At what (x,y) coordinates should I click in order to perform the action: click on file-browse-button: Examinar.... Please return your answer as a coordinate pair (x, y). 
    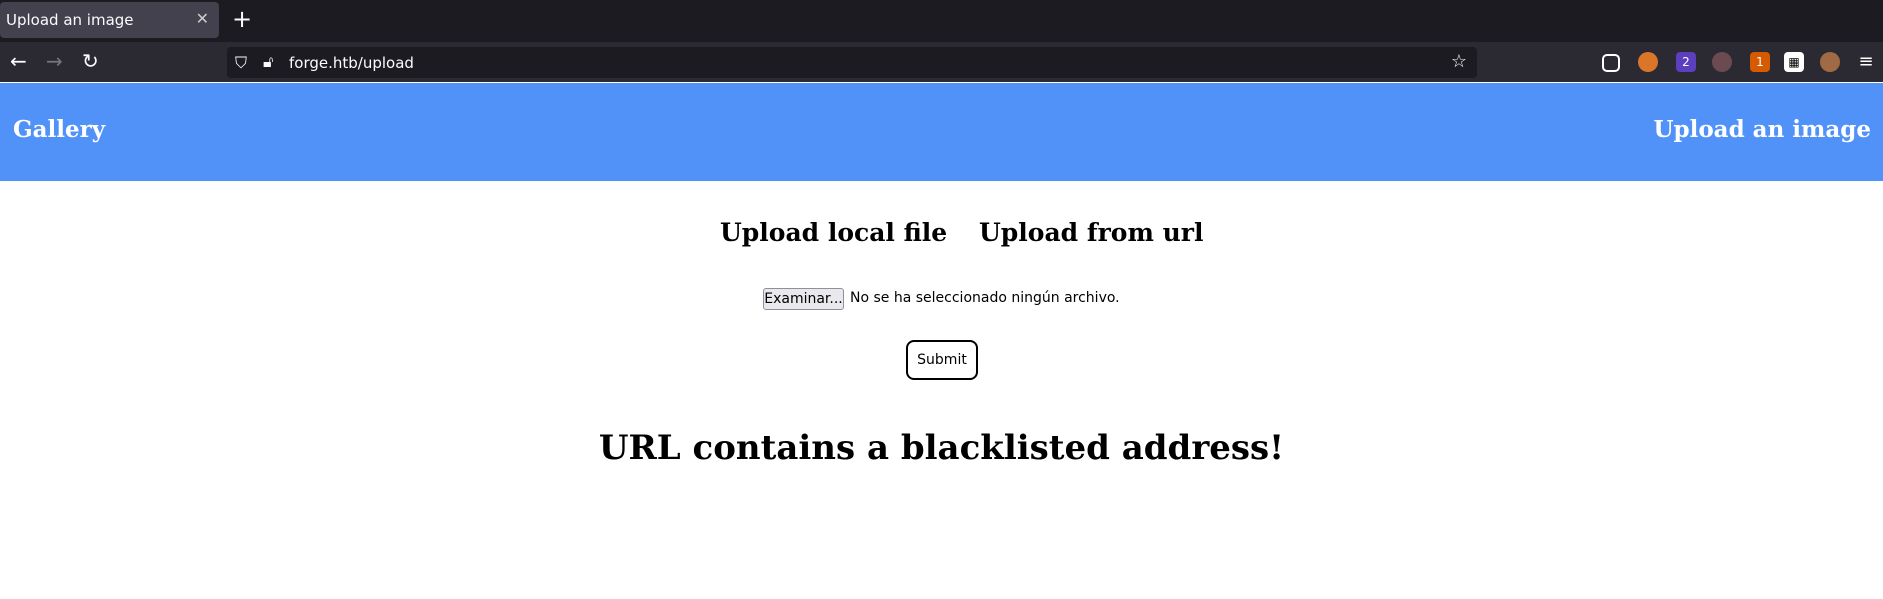
    Looking at the image, I should click on (803, 299).